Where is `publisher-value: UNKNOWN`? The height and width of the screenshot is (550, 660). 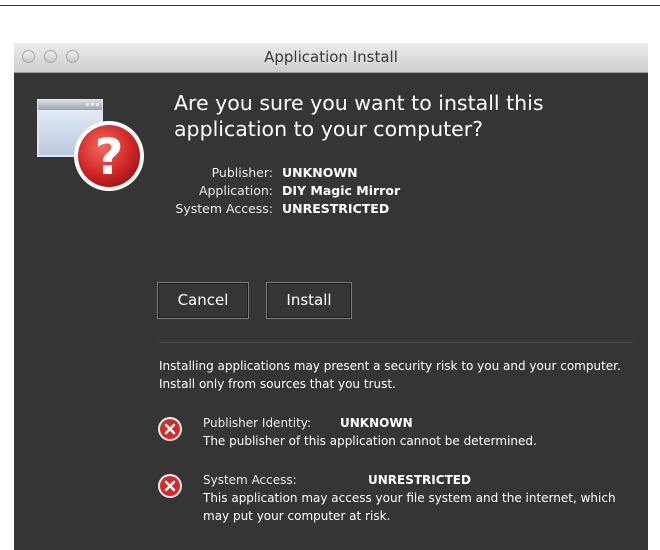 publisher-value: UNKNOWN is located at coordinates (320, 172).